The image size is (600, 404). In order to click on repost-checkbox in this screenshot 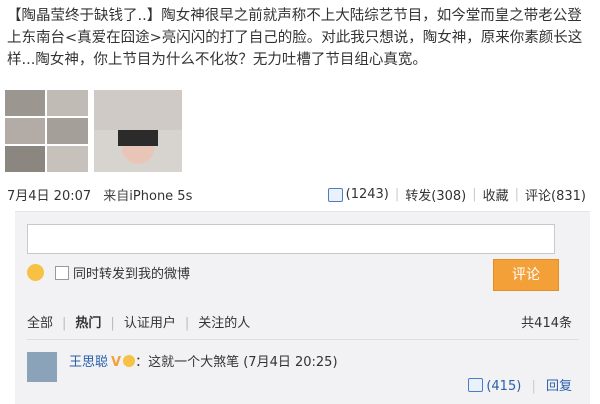, I will do `click(62, 273)`.